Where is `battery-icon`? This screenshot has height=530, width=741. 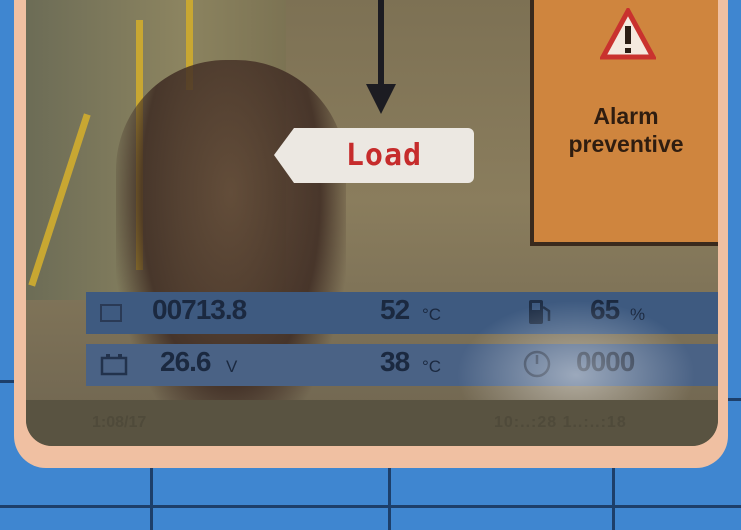 battery-icon is located at coordinates (114, 364).